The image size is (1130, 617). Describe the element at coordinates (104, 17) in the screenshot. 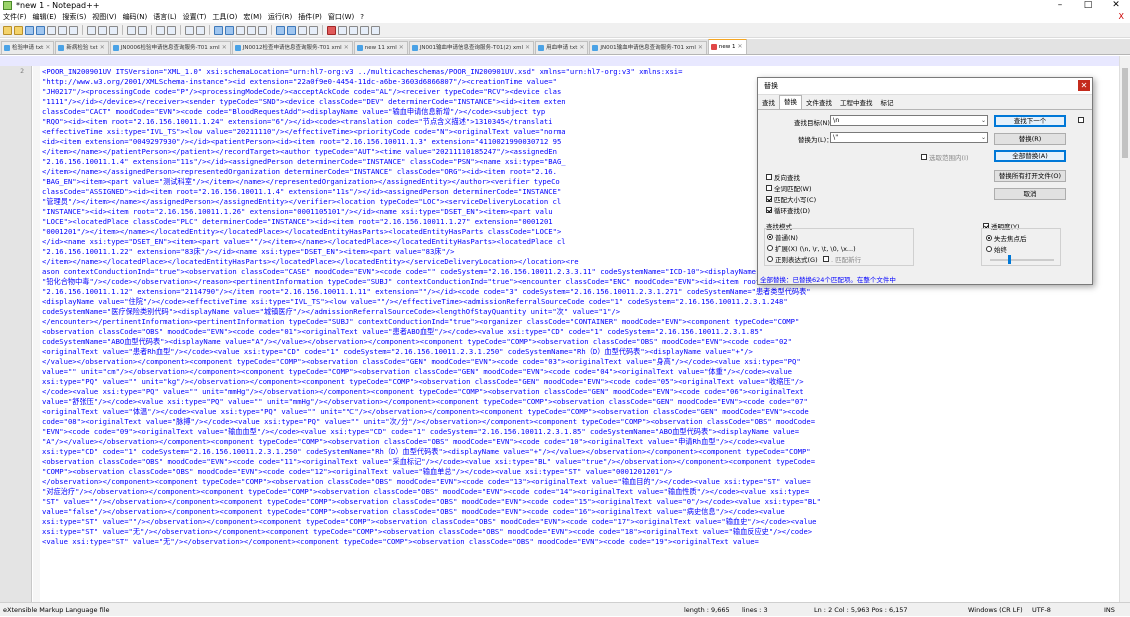

I see `menu-item: 视图(V)` at that location.